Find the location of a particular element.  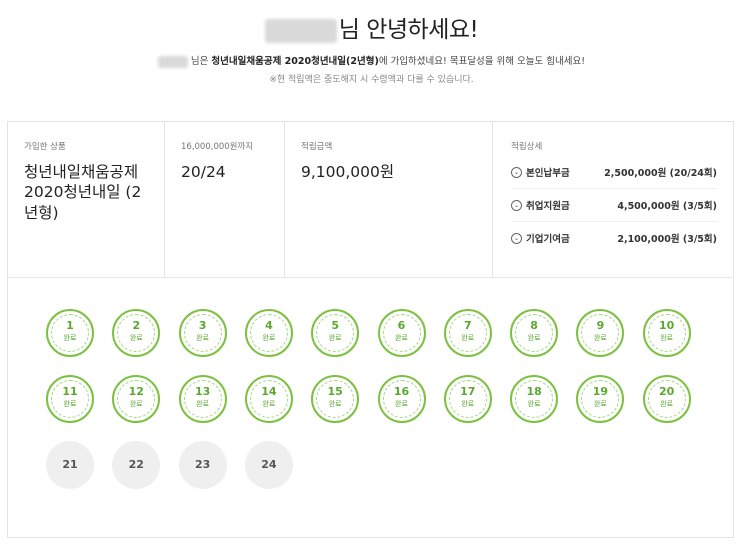

installment-number: 5 is located at coordinates (335, 325).